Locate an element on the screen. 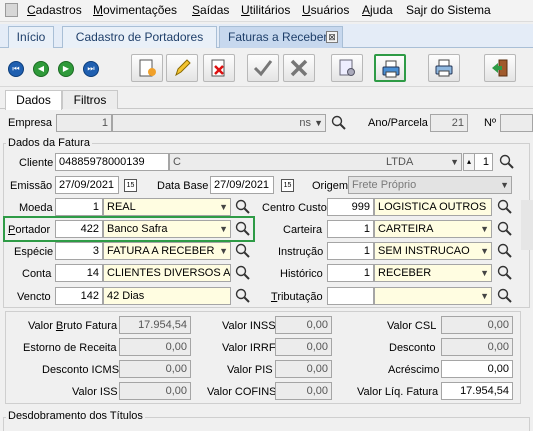 This screenshot has height=431, width=533. new-button is located at coordinates (147, 68).